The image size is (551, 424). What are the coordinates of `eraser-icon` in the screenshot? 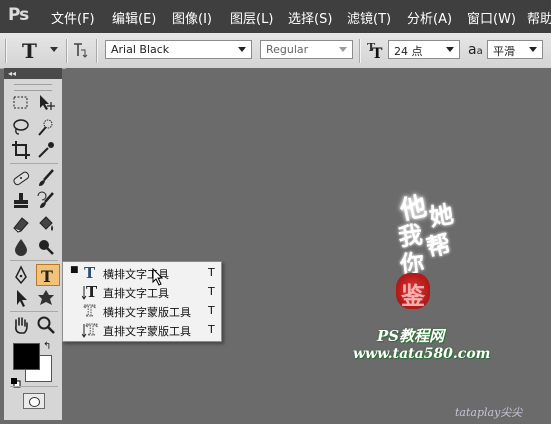 It's located at (21, 225).